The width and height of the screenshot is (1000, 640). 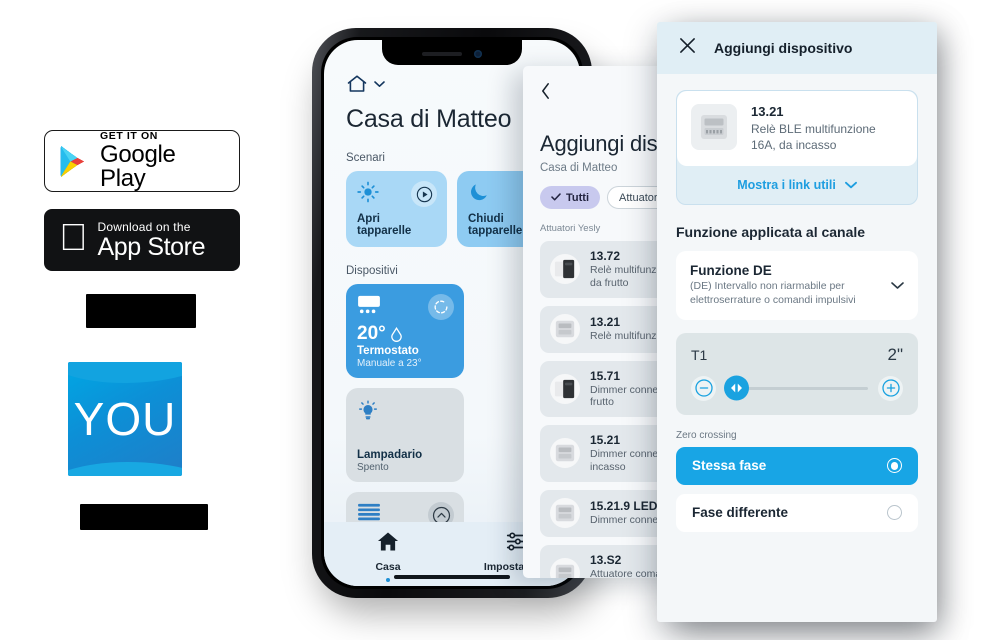 I want to click on device-temperature: 20°, so click(x=405, y=334).